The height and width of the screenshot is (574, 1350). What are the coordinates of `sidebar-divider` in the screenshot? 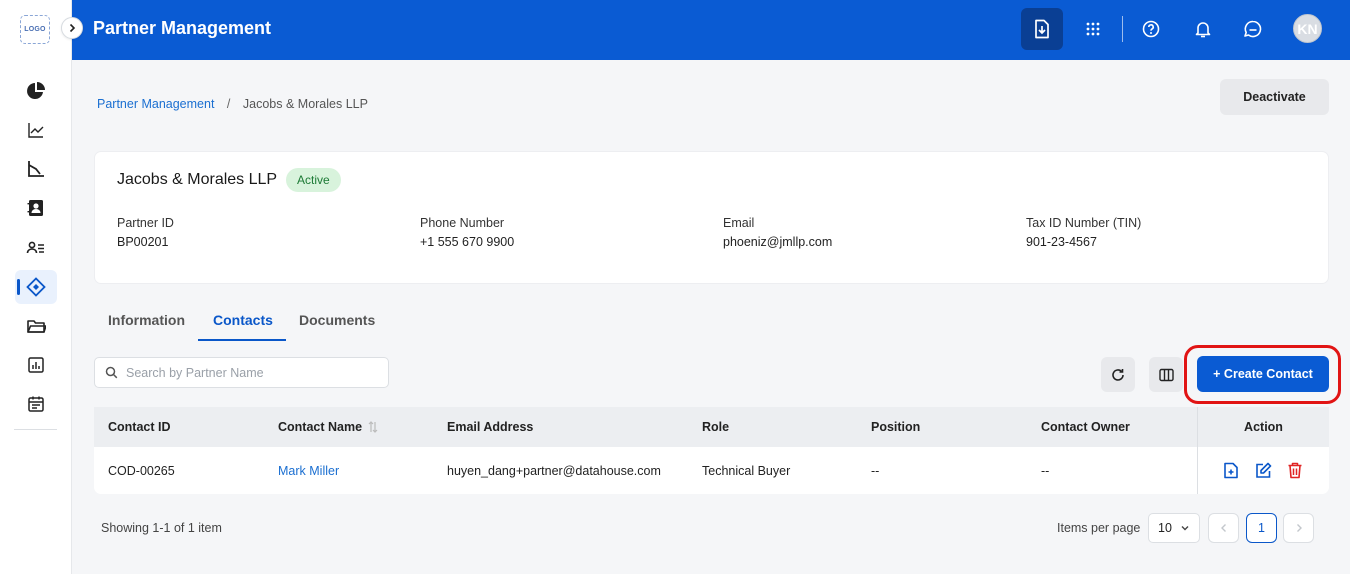 It's located at (35, 429).